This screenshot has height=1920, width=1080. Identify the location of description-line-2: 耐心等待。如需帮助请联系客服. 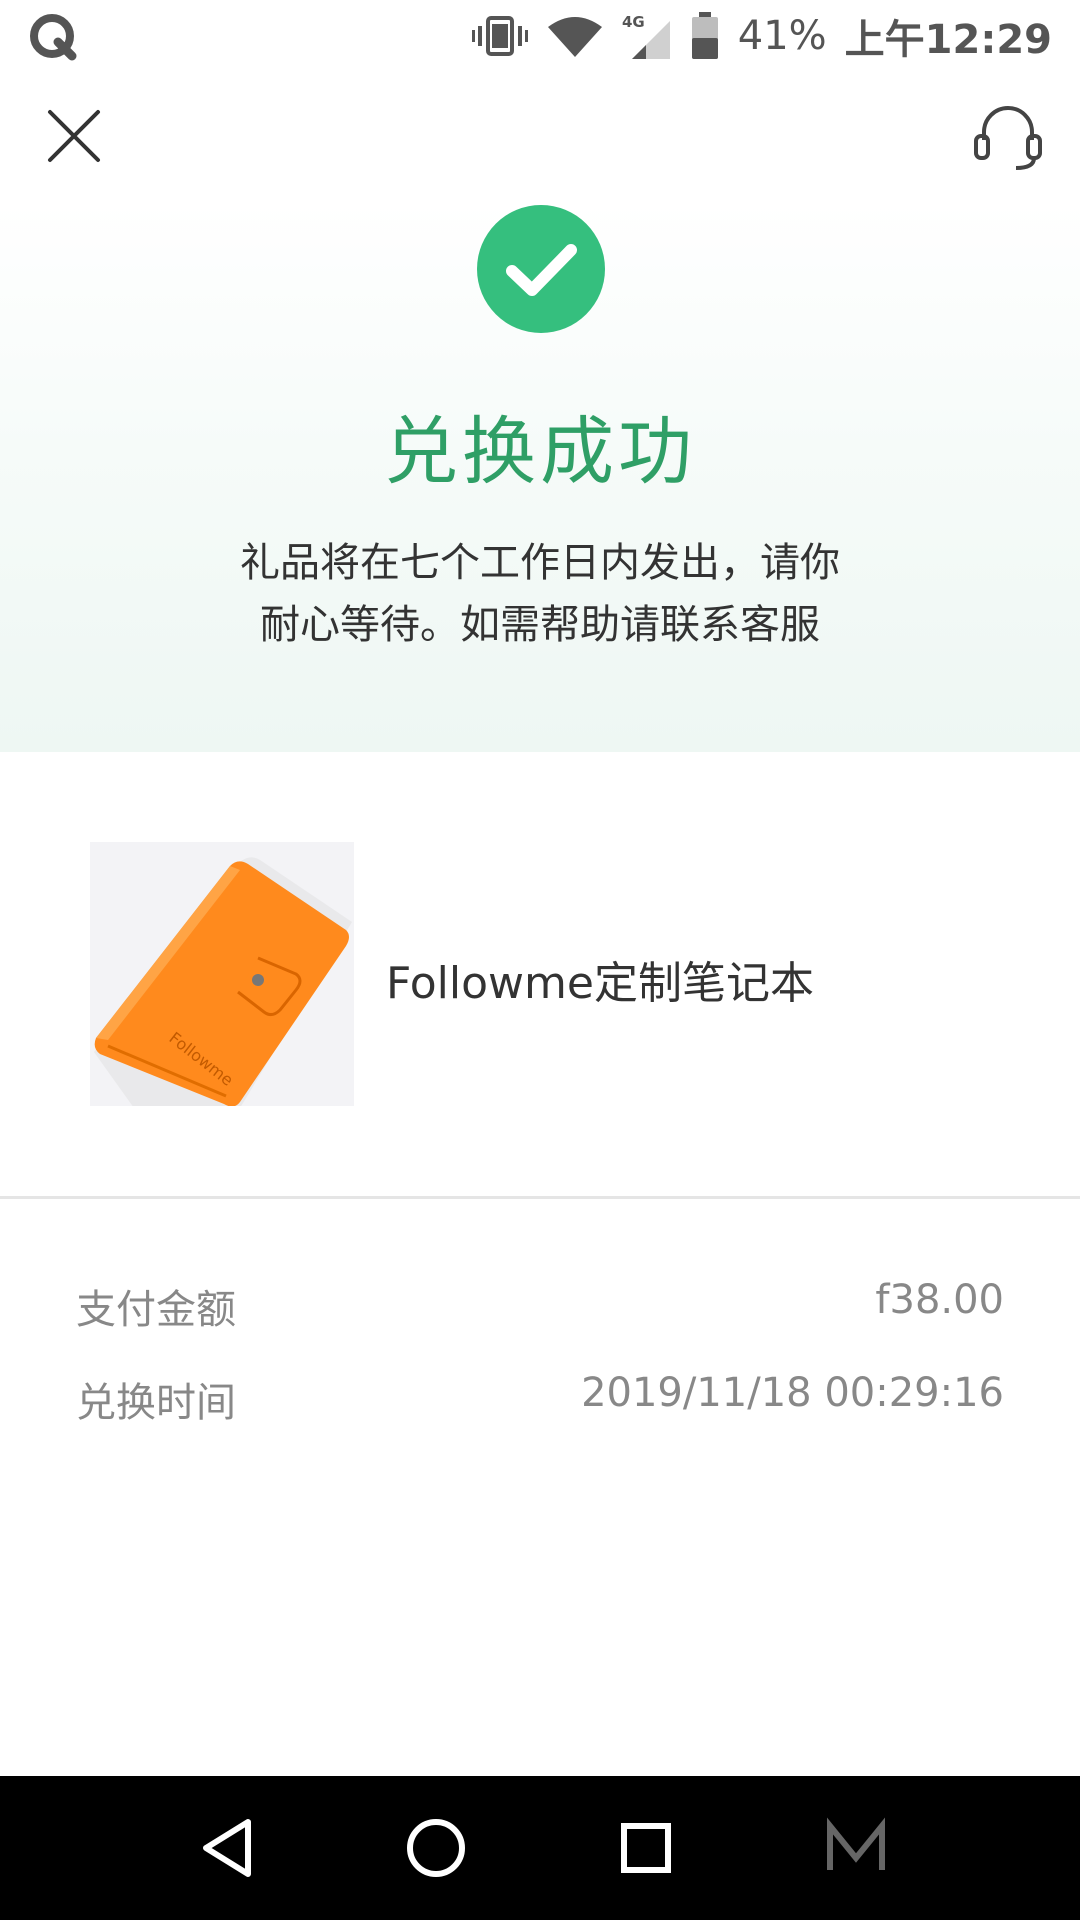
(540, 625).